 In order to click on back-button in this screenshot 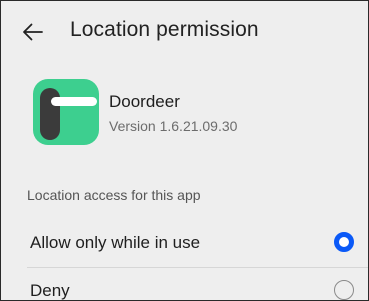, I will do `click(33, 32)`.